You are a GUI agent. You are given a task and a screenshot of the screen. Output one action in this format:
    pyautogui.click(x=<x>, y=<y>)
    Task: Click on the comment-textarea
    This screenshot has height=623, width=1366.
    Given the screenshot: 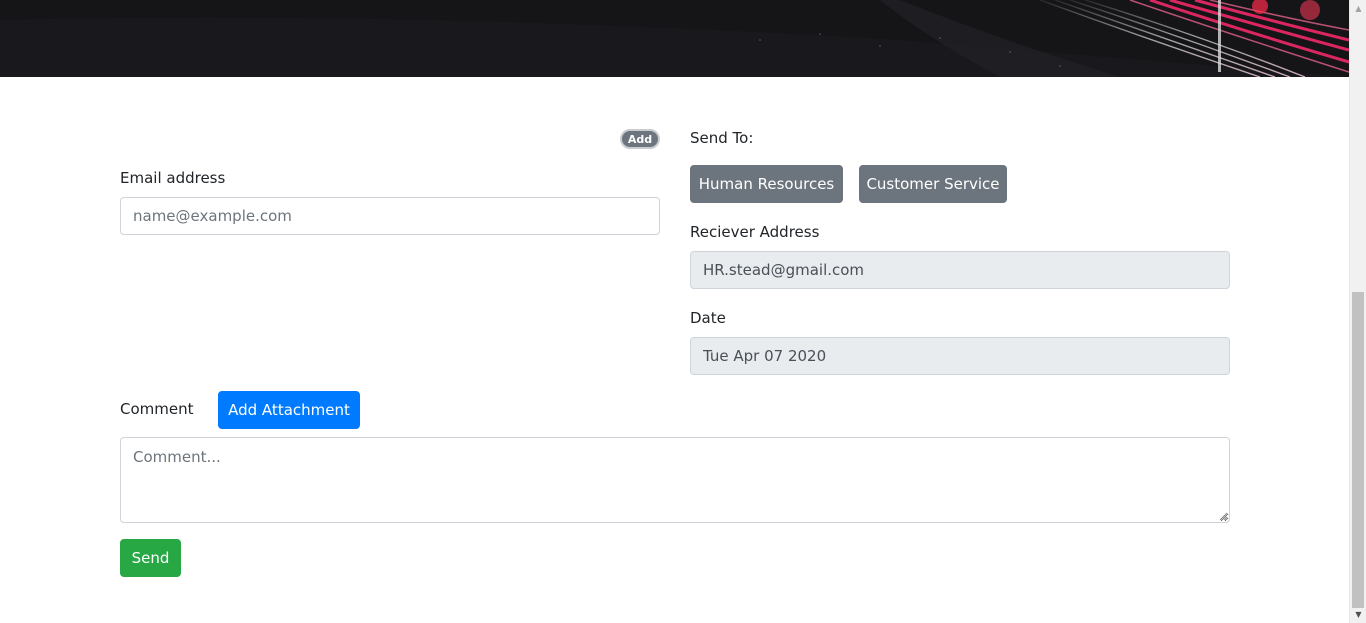 What is the action you would take?
    pyautogui.click(x=675, y=480)
    